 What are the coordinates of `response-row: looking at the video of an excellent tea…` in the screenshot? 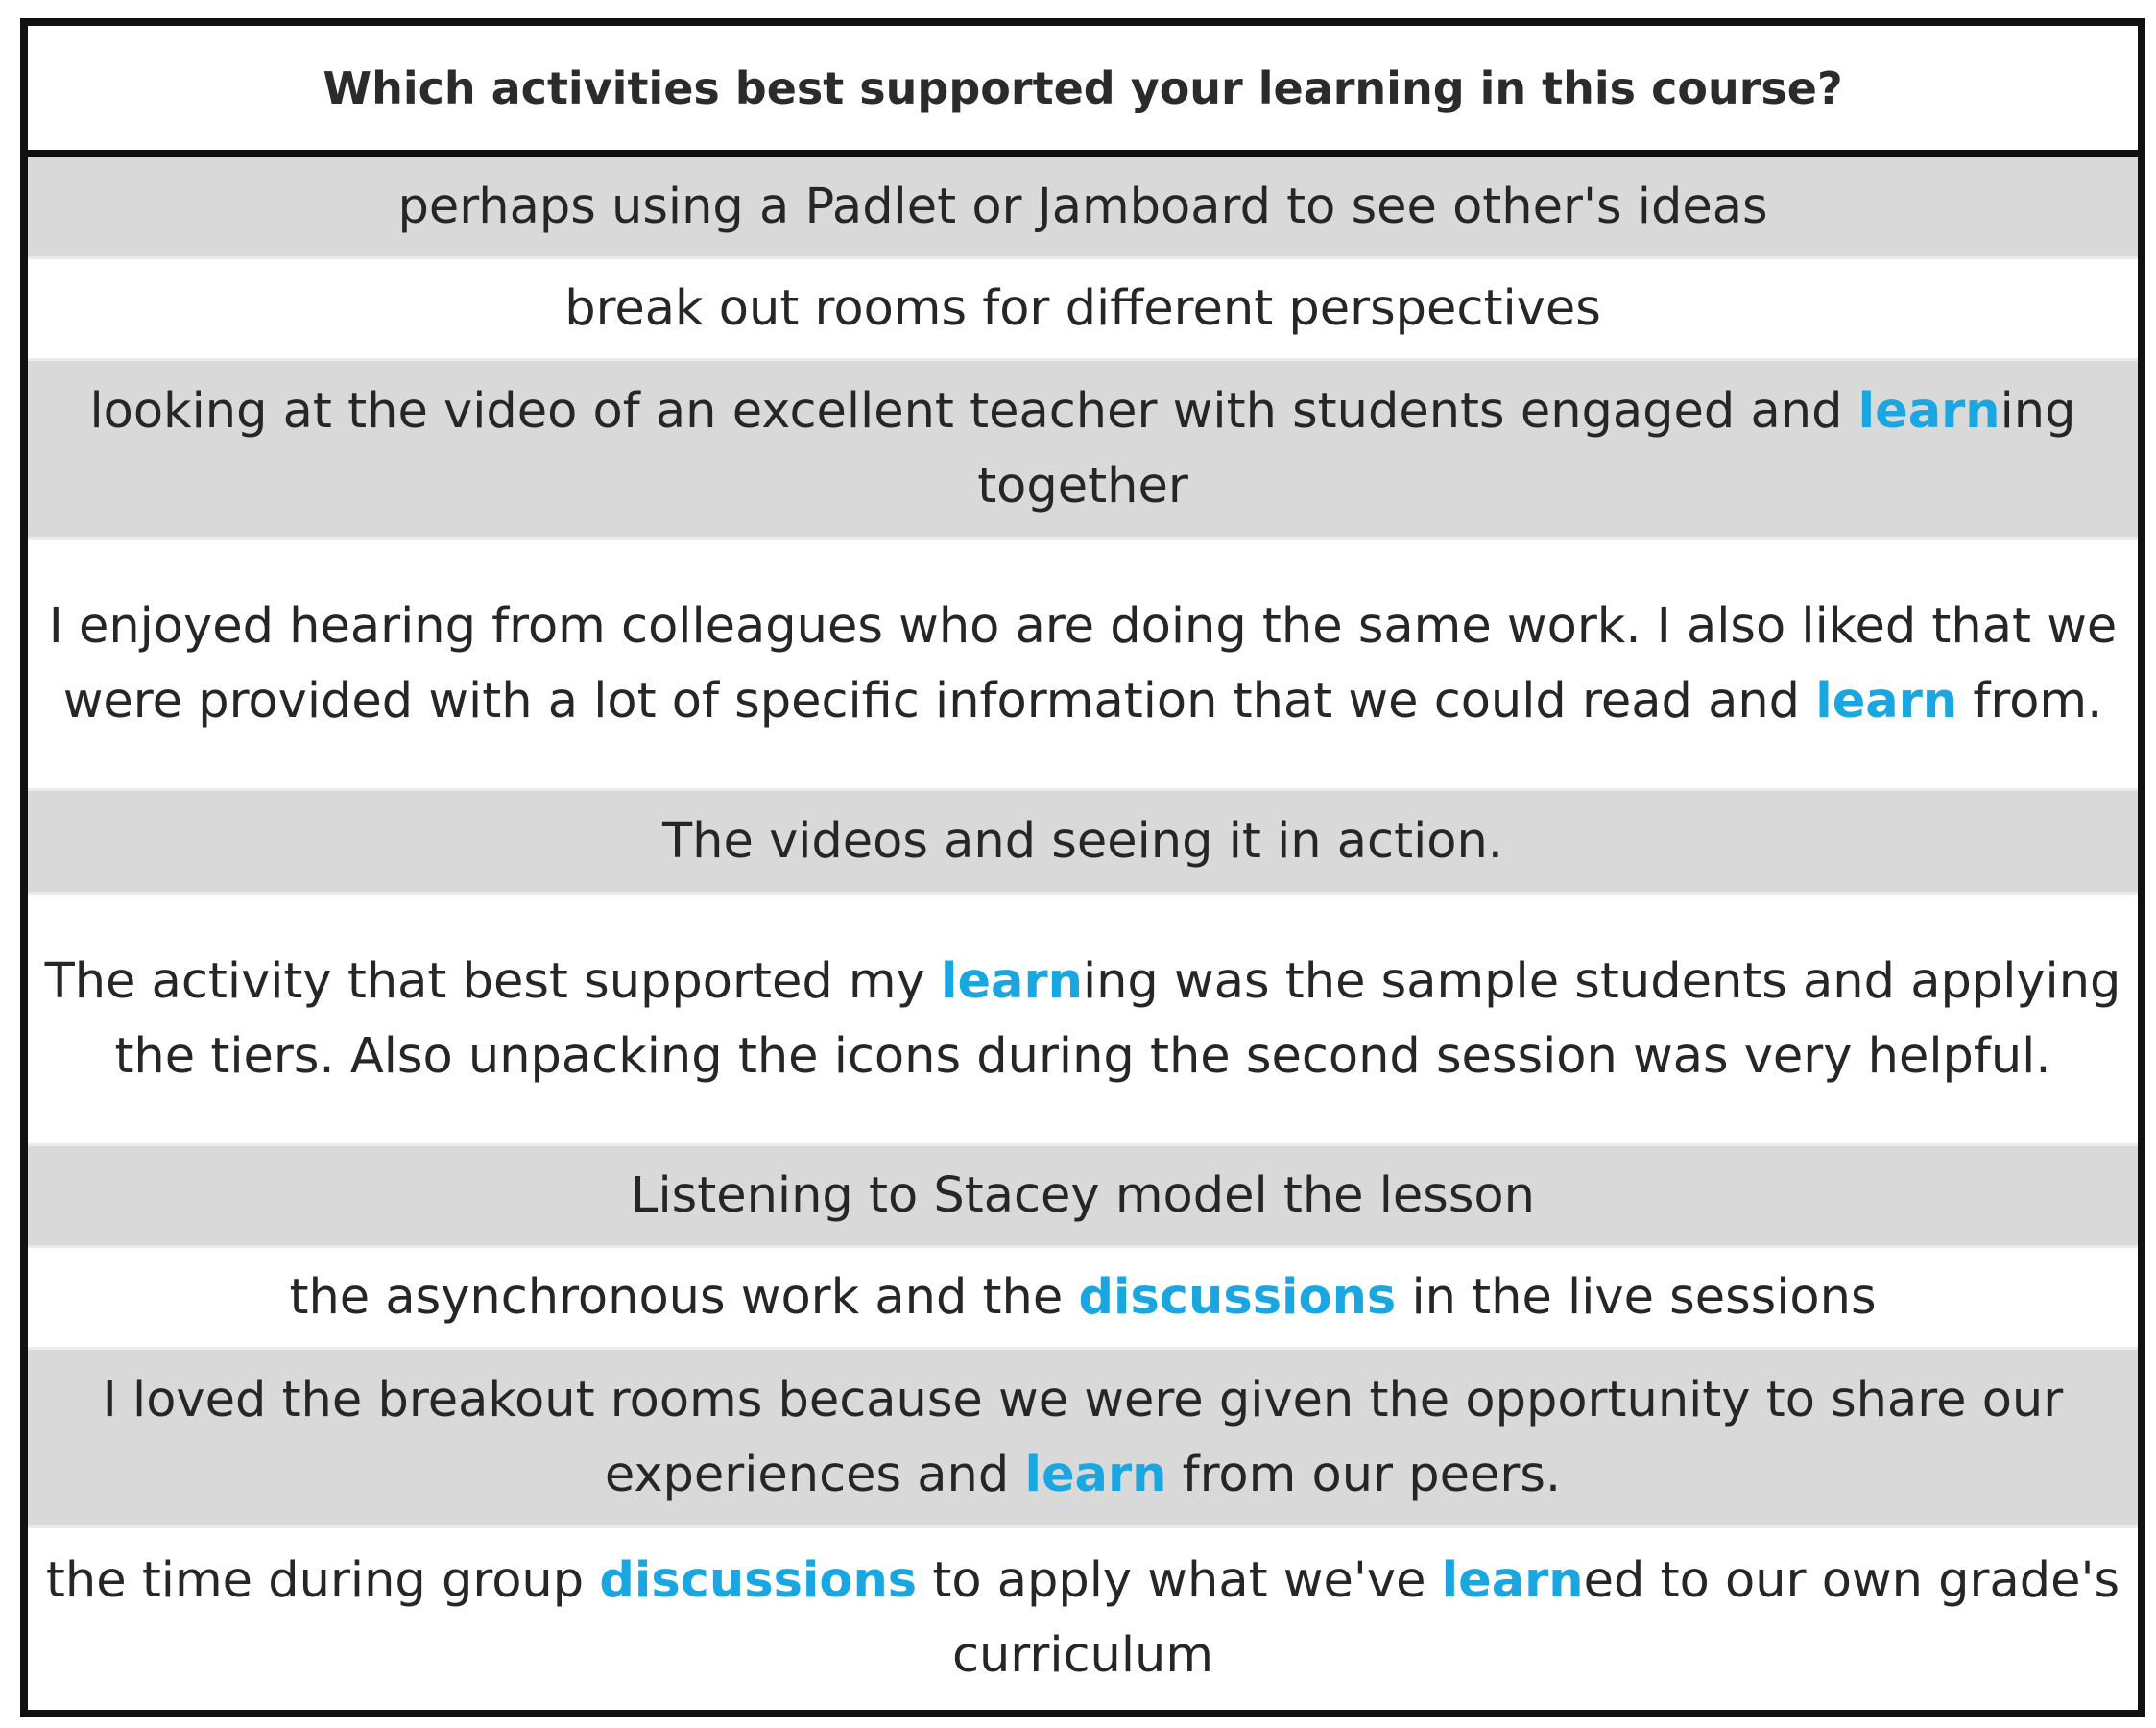 It's located at (1083, 450).